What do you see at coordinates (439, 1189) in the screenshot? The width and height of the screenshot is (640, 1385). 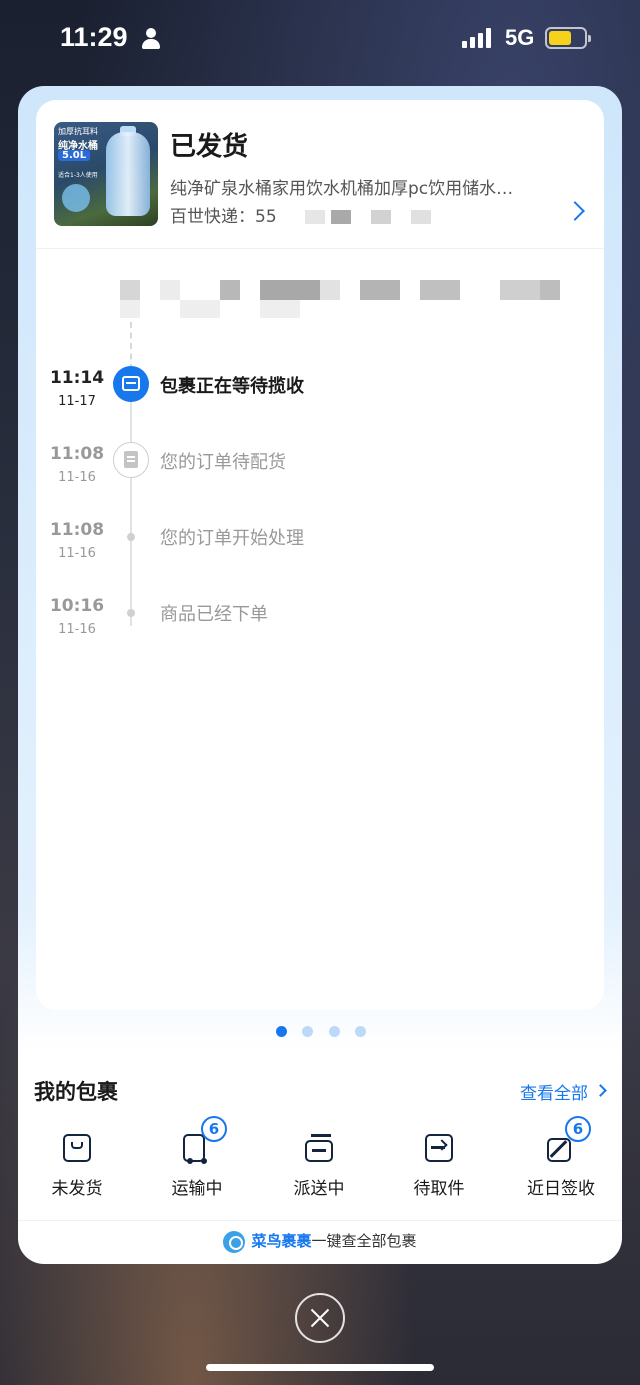 I see `category-label: 待取件` at bounding box center [439, 1189].